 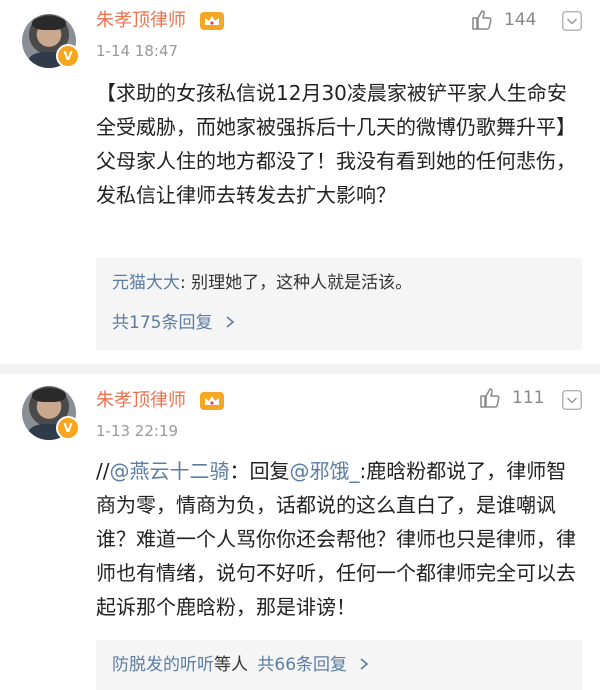 What do you see at coordinates (324, 471) in the screenshot?
I see `mention-link: @邪饿_` at bounding box center [324, 471].